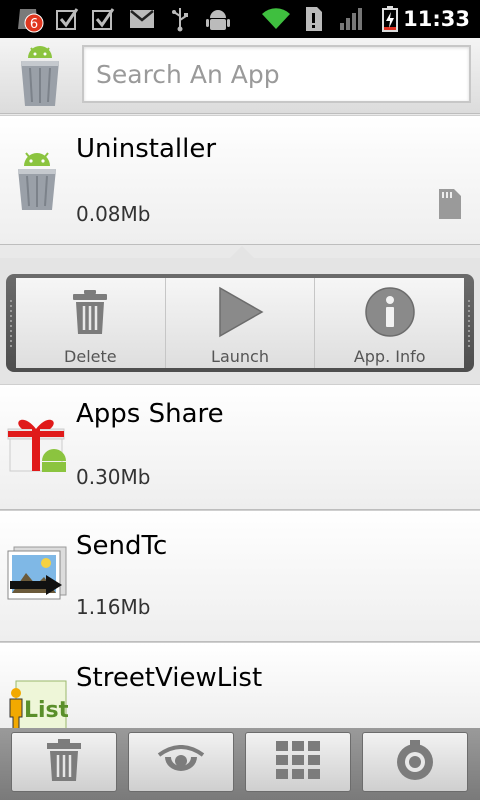  What do you see at coordinates (146, 149) in the screenshot?
I see `app-name: Uninstaller` at bounding box center [146, 149].